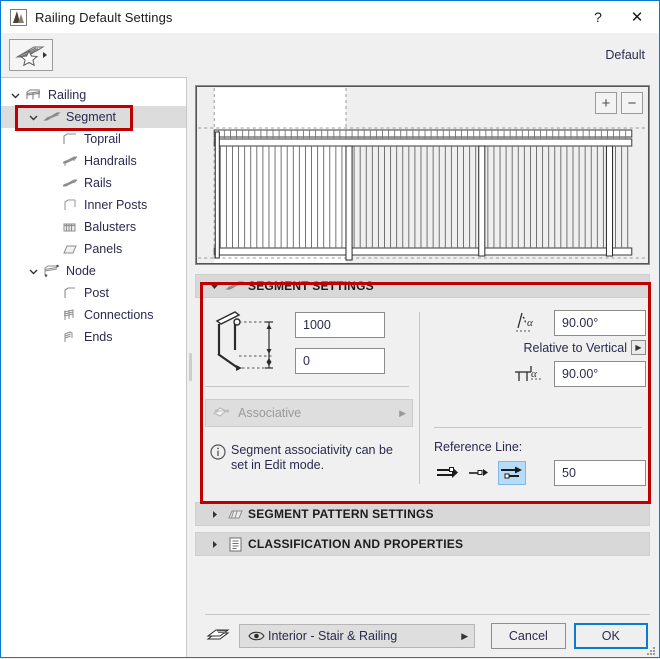  Describe the element at coordinates (341, 514) in the screenshot. I see `panel-title: SEGMENT PATTERN SETTINGS` at that location.